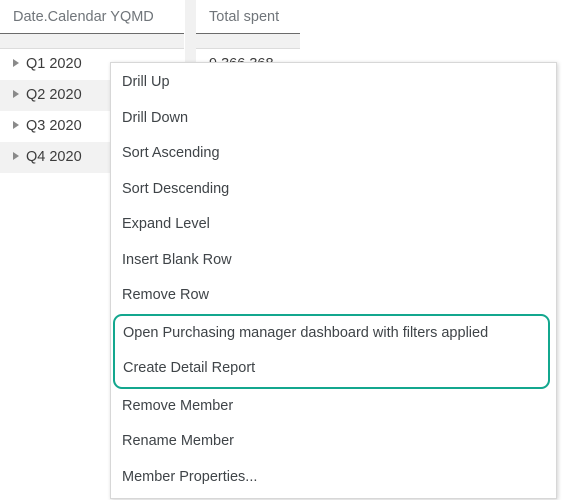 Image resolution: width=571 pixels, height=500 pixels. I want to click on row-label-cell: Q2 2020, so click(41, 95).